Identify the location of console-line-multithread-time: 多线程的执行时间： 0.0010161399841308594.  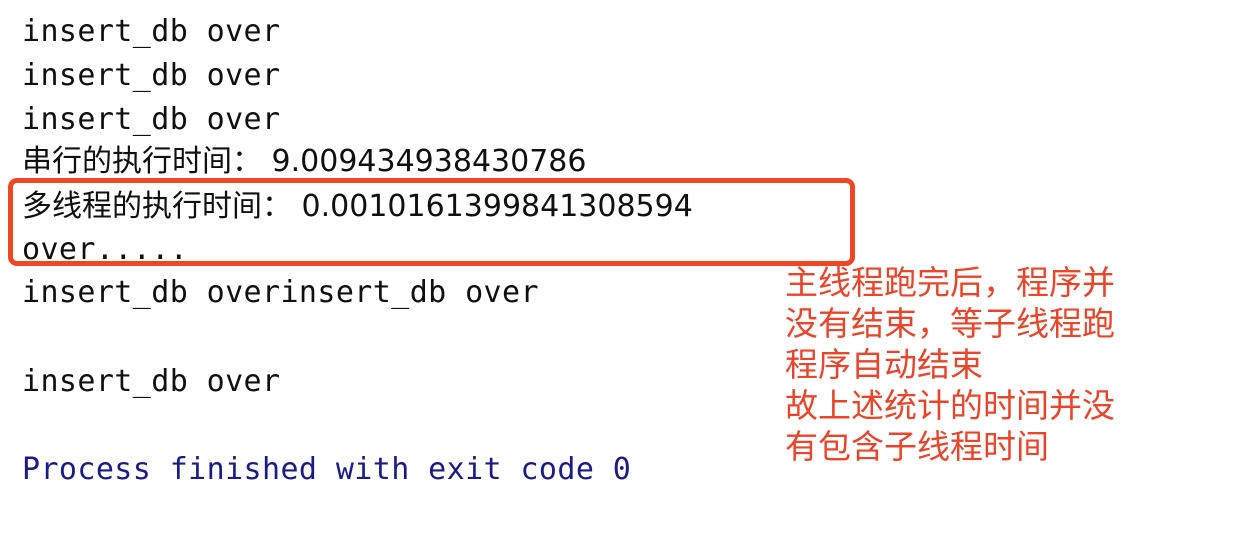
(357, 206).